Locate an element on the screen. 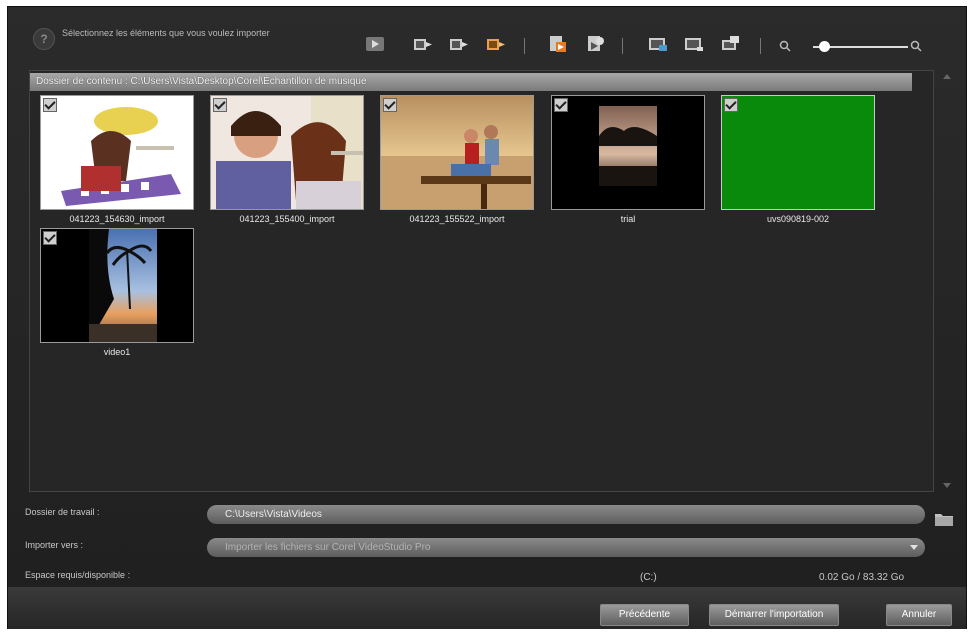 This screenshot has width=973, height=635. zoom-out-icon is located at coordinates (785, 46).